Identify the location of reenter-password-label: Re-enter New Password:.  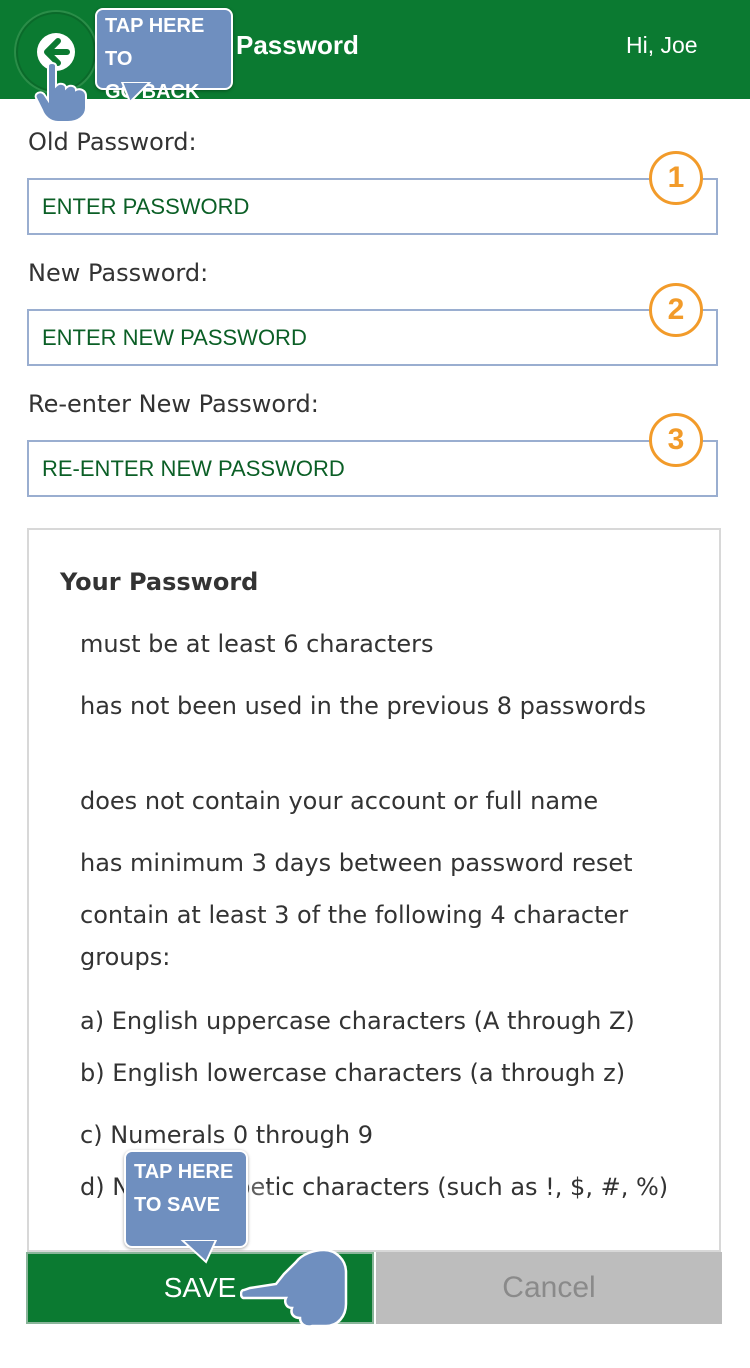
(173, 404).